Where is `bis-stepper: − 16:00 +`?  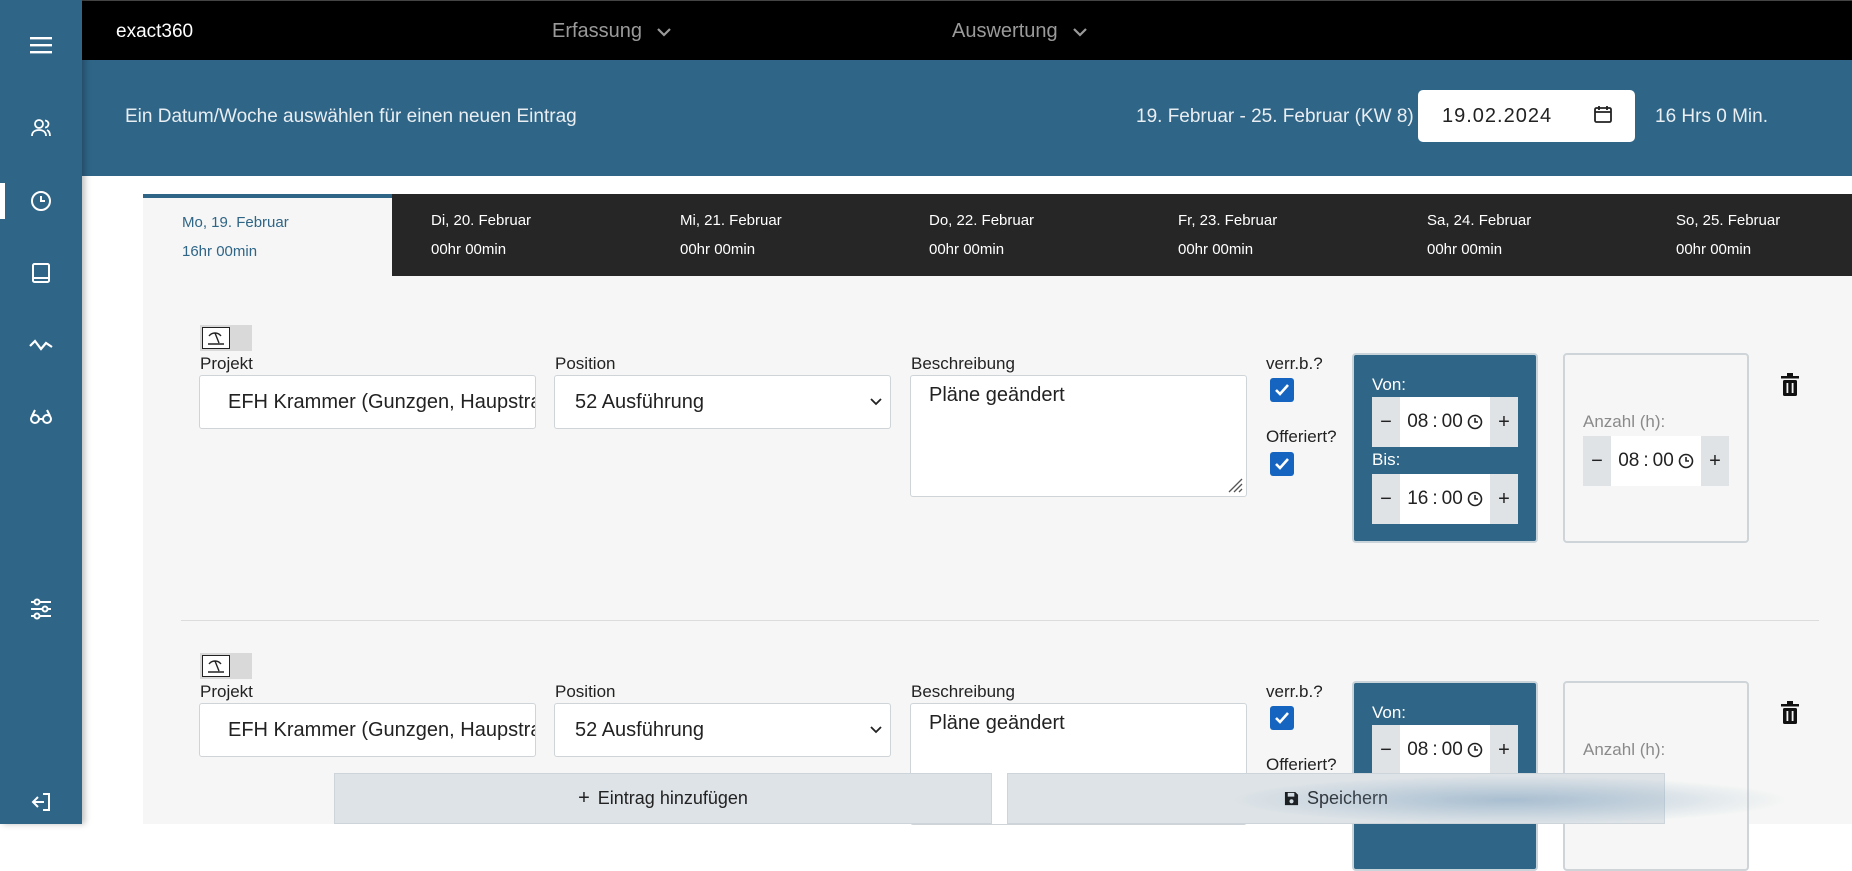 bis-stepper: − 16:00 + is located at coordinates (1445, 499).